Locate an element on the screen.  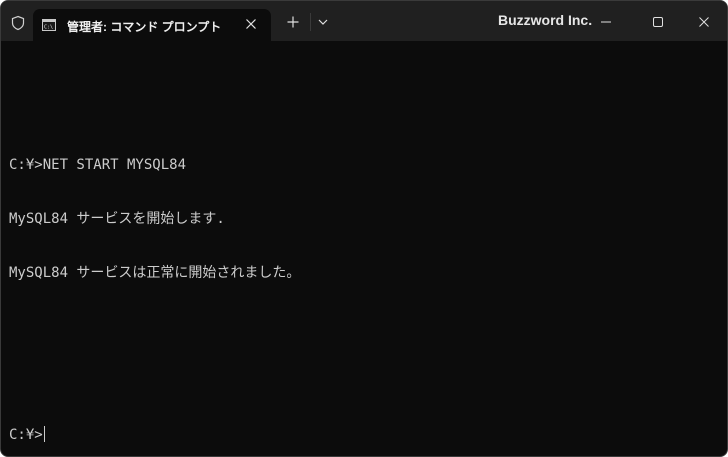
shield-icon is located at coordinates (18, 23).